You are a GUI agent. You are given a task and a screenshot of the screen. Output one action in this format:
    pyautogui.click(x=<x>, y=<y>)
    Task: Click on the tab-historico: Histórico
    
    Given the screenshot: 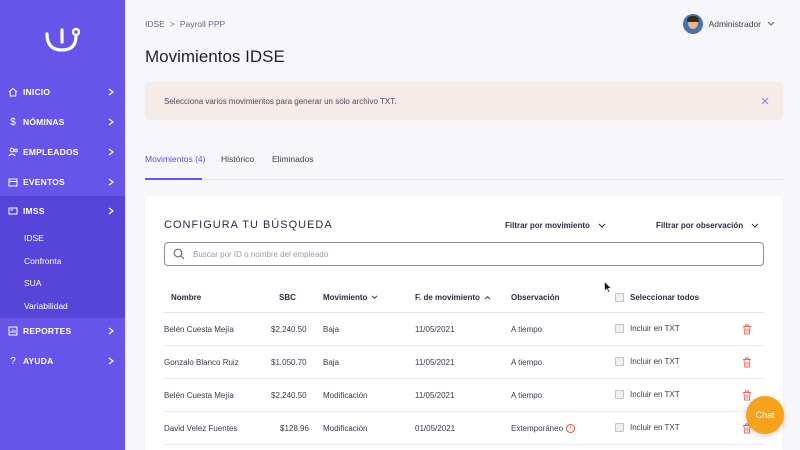 What is the action you would take?
    pyautogui.click(x=237, y=167)
    